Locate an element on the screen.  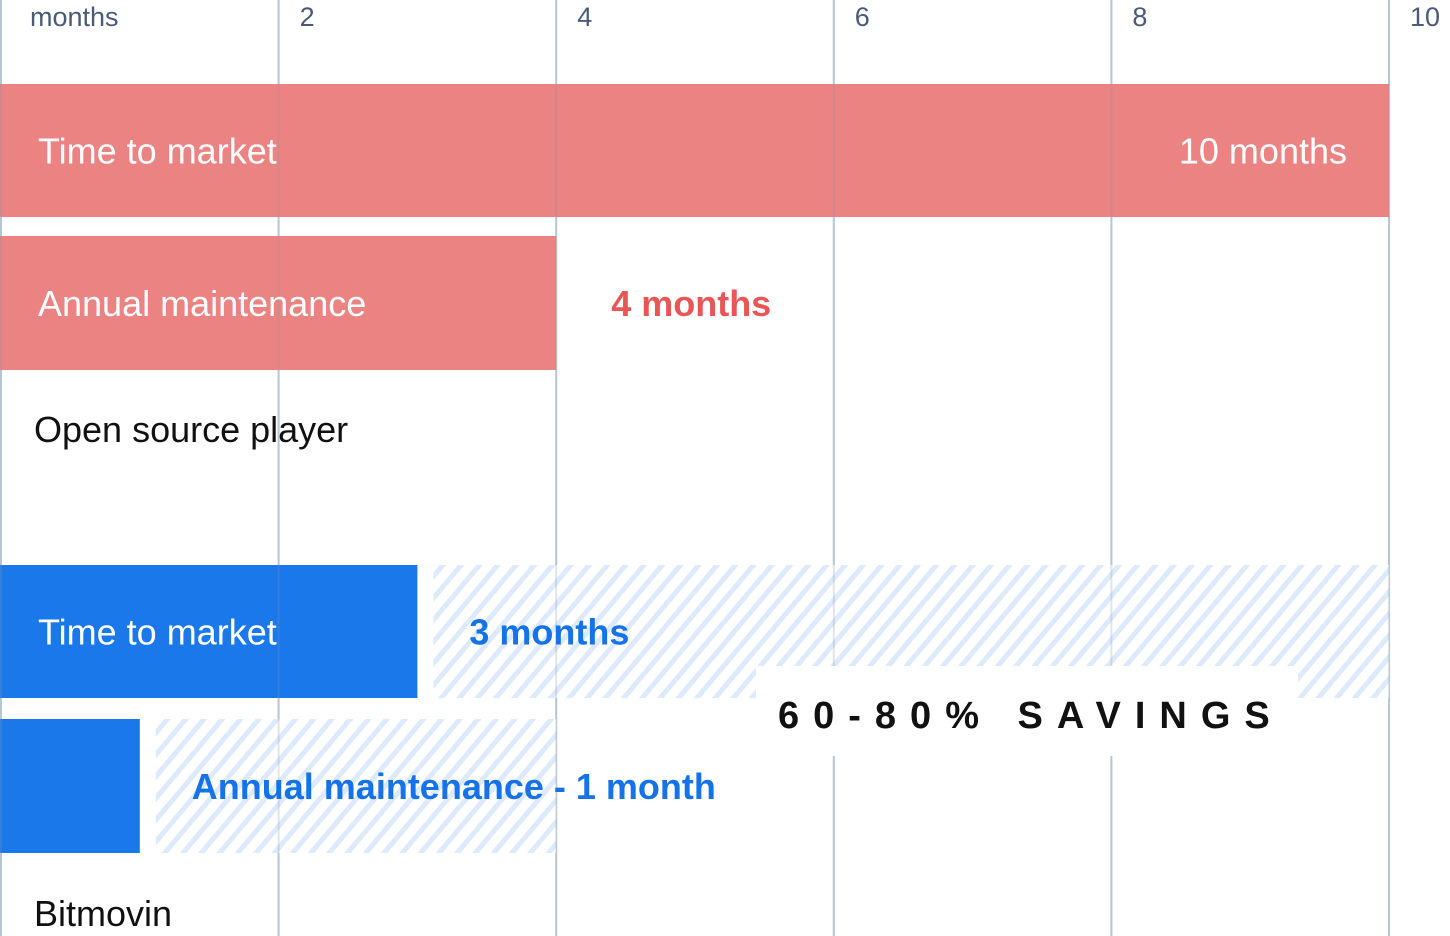
group-label: Open source player is located at coordinates (191, 429).